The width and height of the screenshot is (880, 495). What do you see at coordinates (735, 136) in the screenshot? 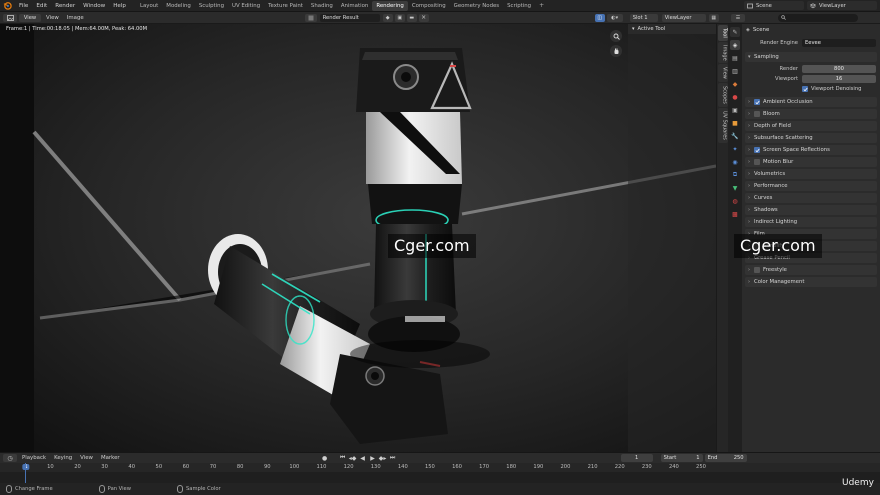
I see `modifier-tab-icon: 🔧` at bounding box center [735, 136].